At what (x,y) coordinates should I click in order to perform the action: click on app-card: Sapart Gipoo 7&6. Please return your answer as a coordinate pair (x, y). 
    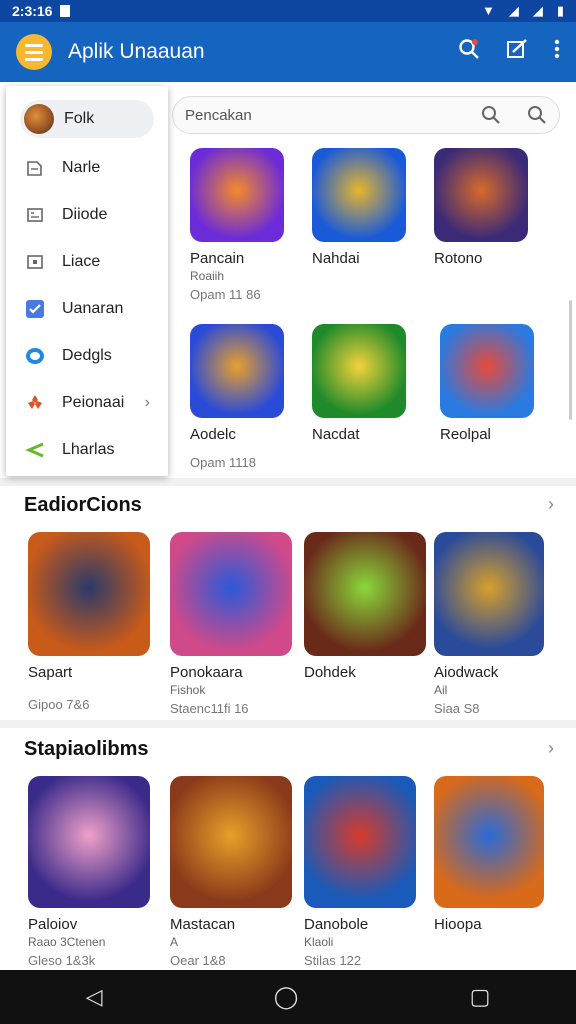
    Looking at the image, I should click on (90, 622).